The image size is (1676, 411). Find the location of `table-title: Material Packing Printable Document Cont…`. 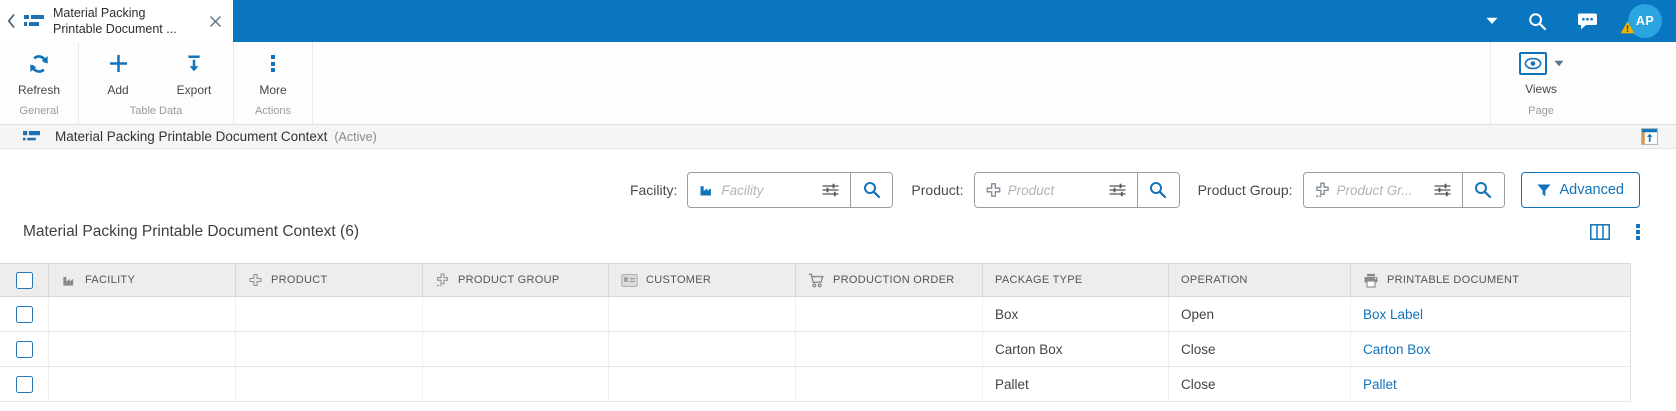

table-title: Material Packing Printable Document Cont… is located at coordinates (191, 231).